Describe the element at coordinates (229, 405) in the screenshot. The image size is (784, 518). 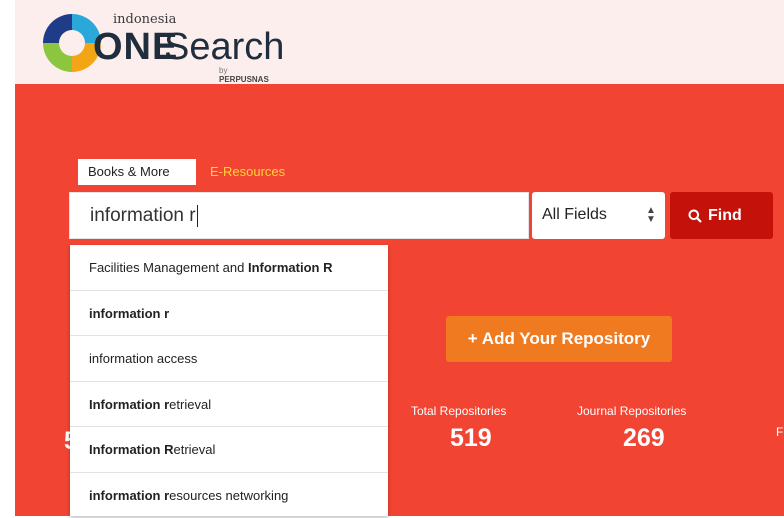
I see `suggestion-item: Information retrieval` at that location.